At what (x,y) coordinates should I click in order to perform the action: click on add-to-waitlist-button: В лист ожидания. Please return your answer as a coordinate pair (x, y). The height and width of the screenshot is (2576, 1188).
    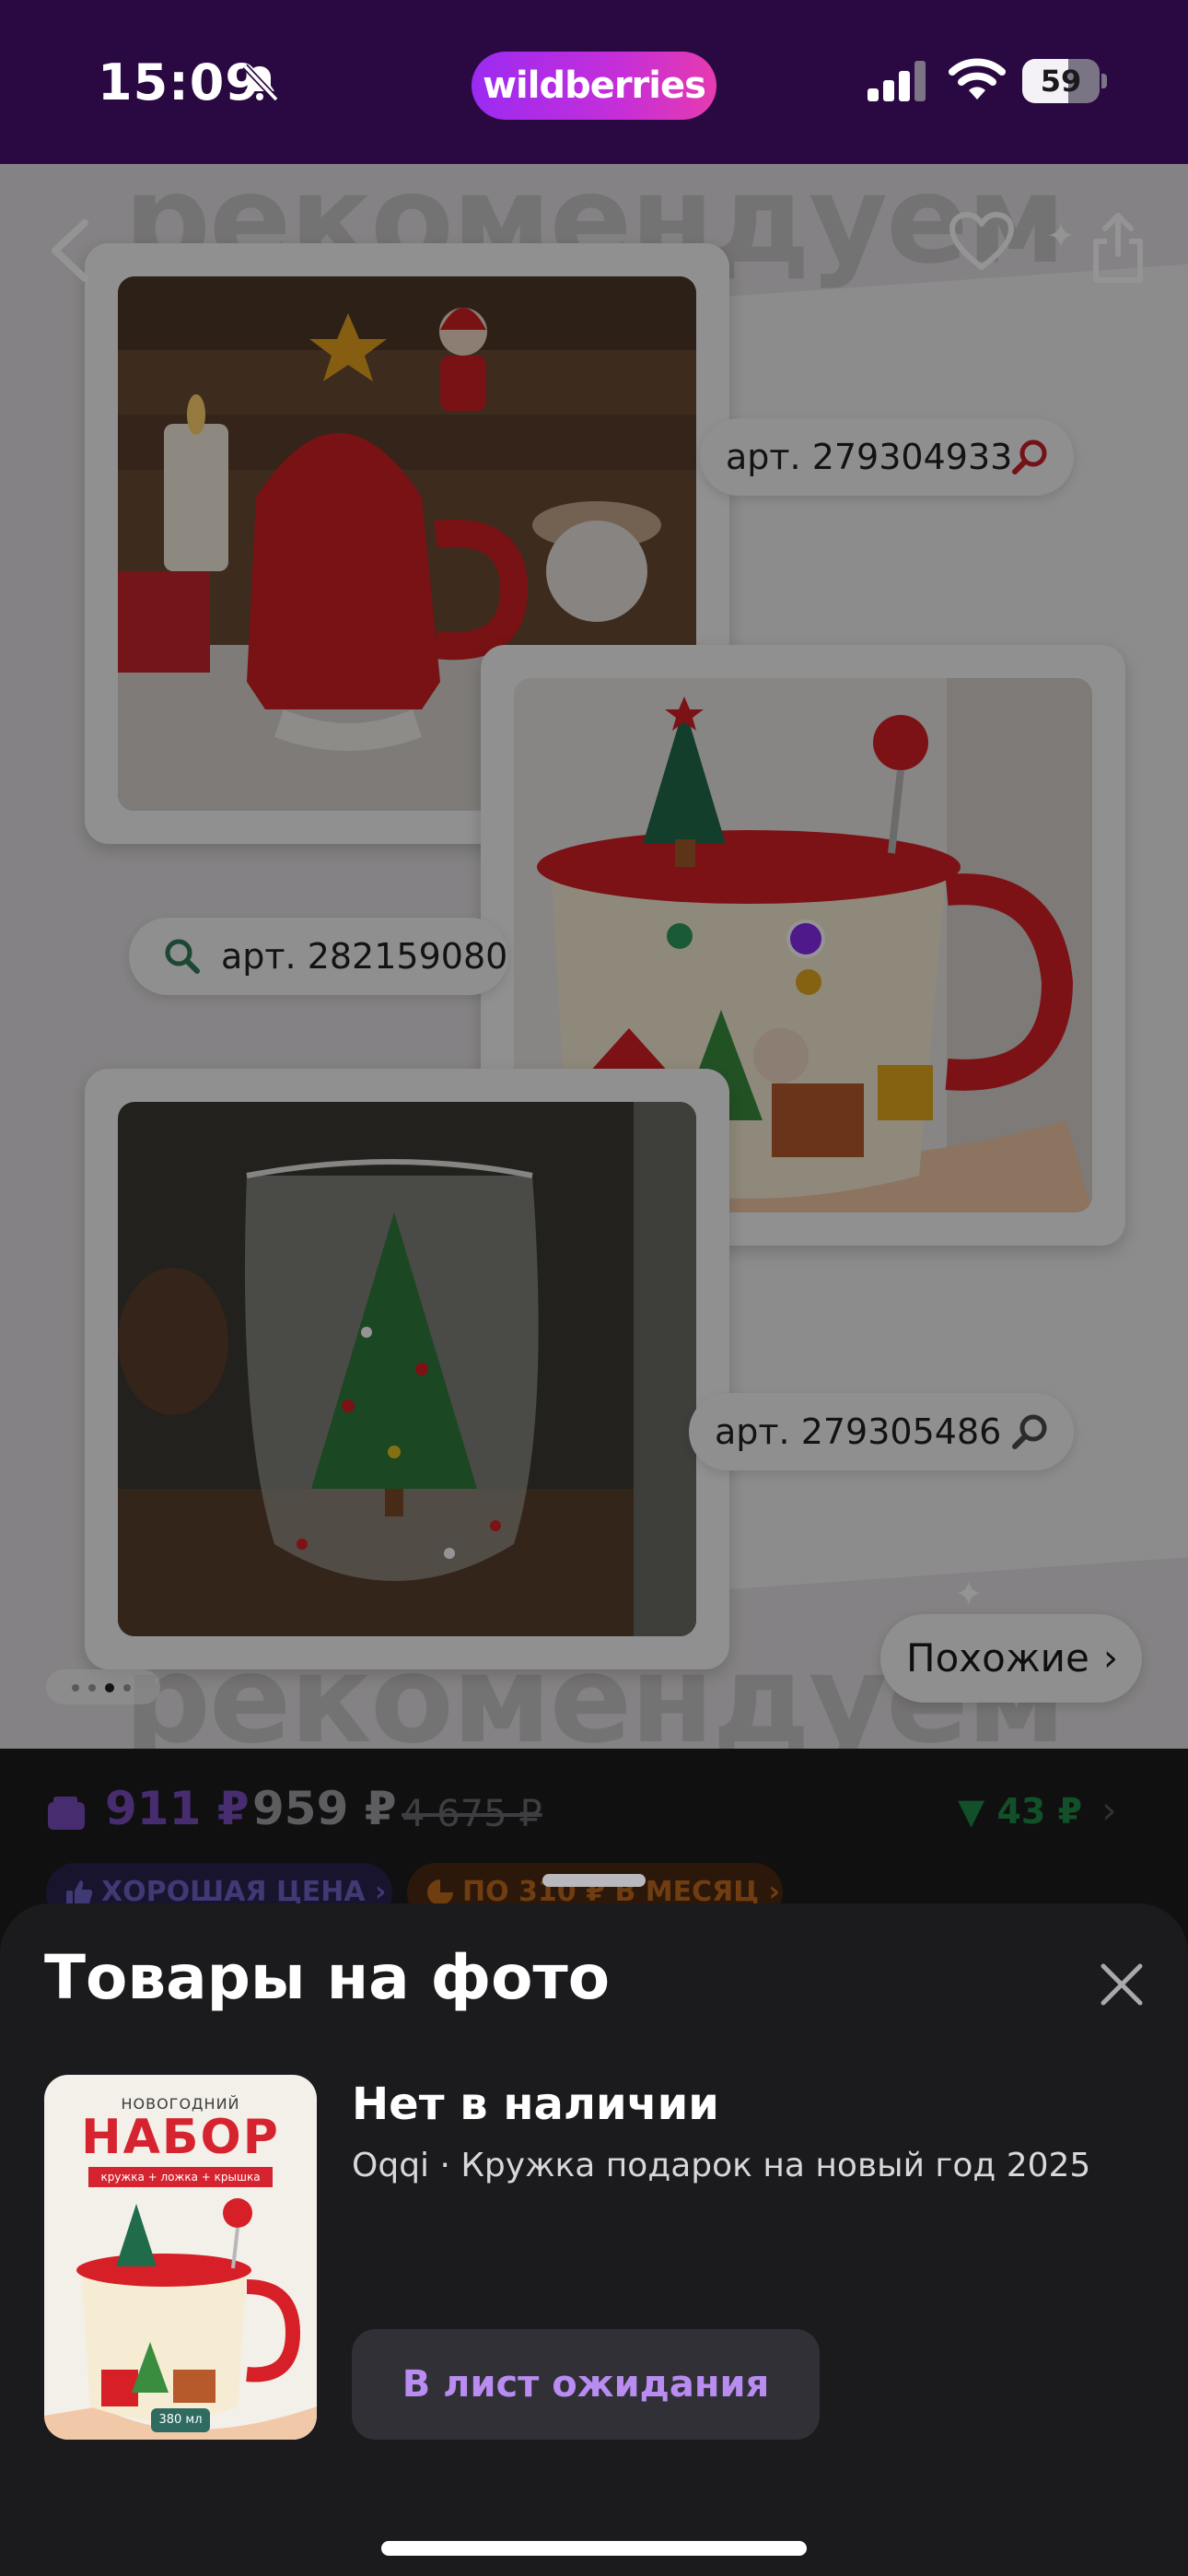
    Looking at the image, I should click on (586, 2384).